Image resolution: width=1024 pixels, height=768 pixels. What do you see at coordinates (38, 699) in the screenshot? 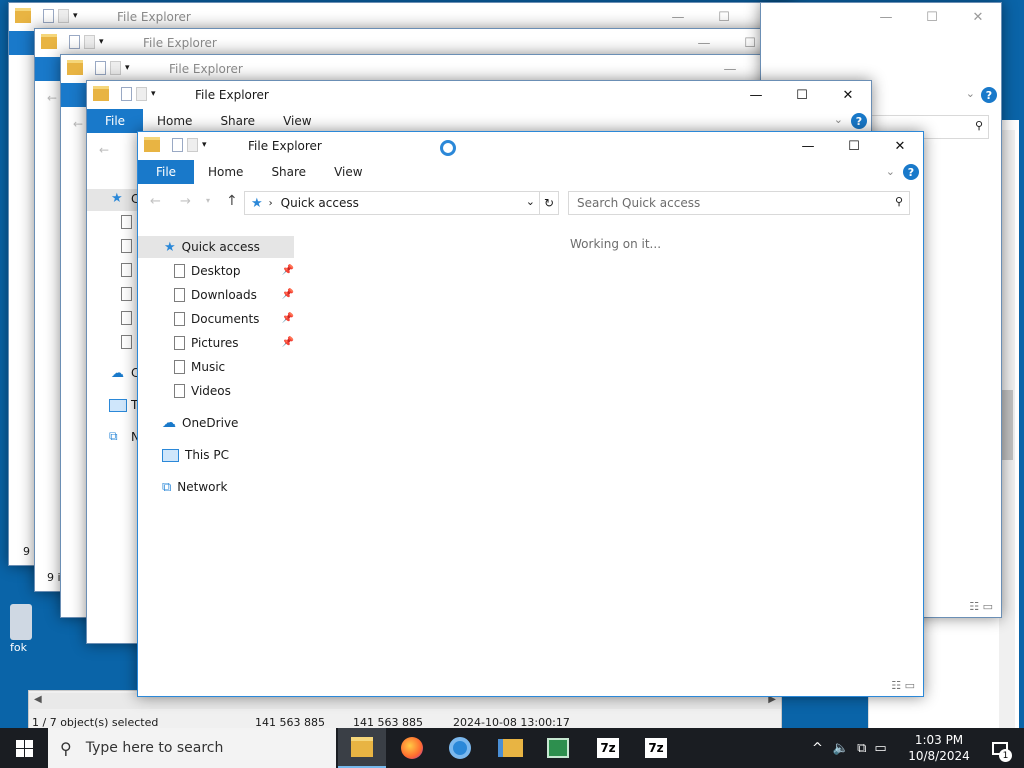
I see `scroll-left-icon: ◀` at bounding box center [38, 699].